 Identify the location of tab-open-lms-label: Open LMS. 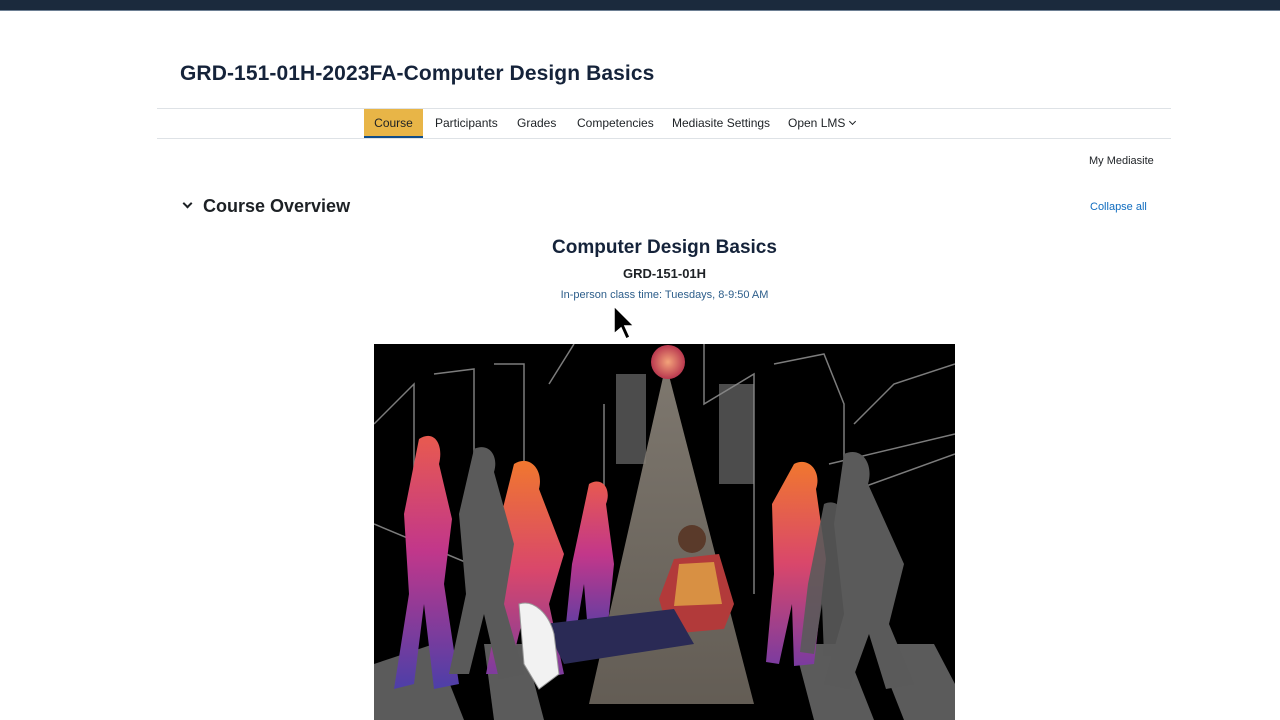
(817, 123).